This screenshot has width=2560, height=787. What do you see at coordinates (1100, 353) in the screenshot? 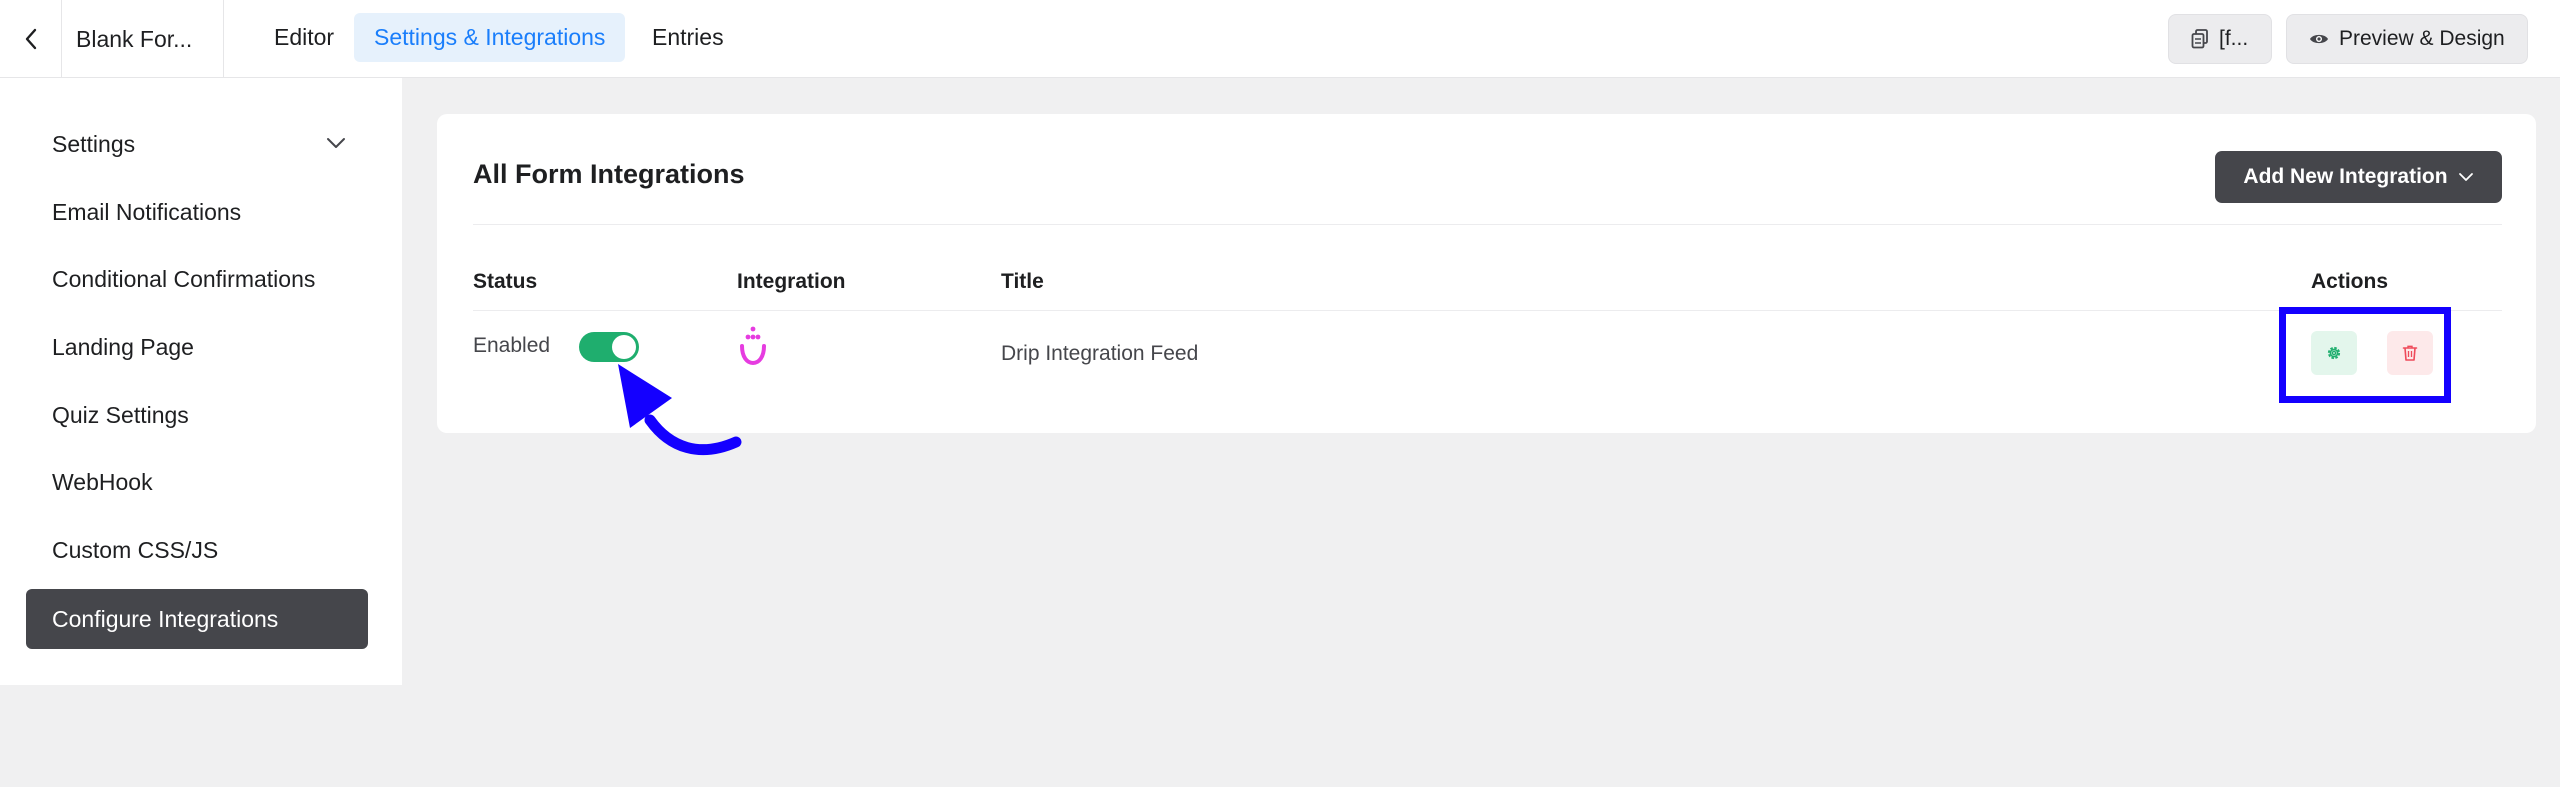
I see `integration-title: Drip Integration Feed` at bounding box center [1100, 353].